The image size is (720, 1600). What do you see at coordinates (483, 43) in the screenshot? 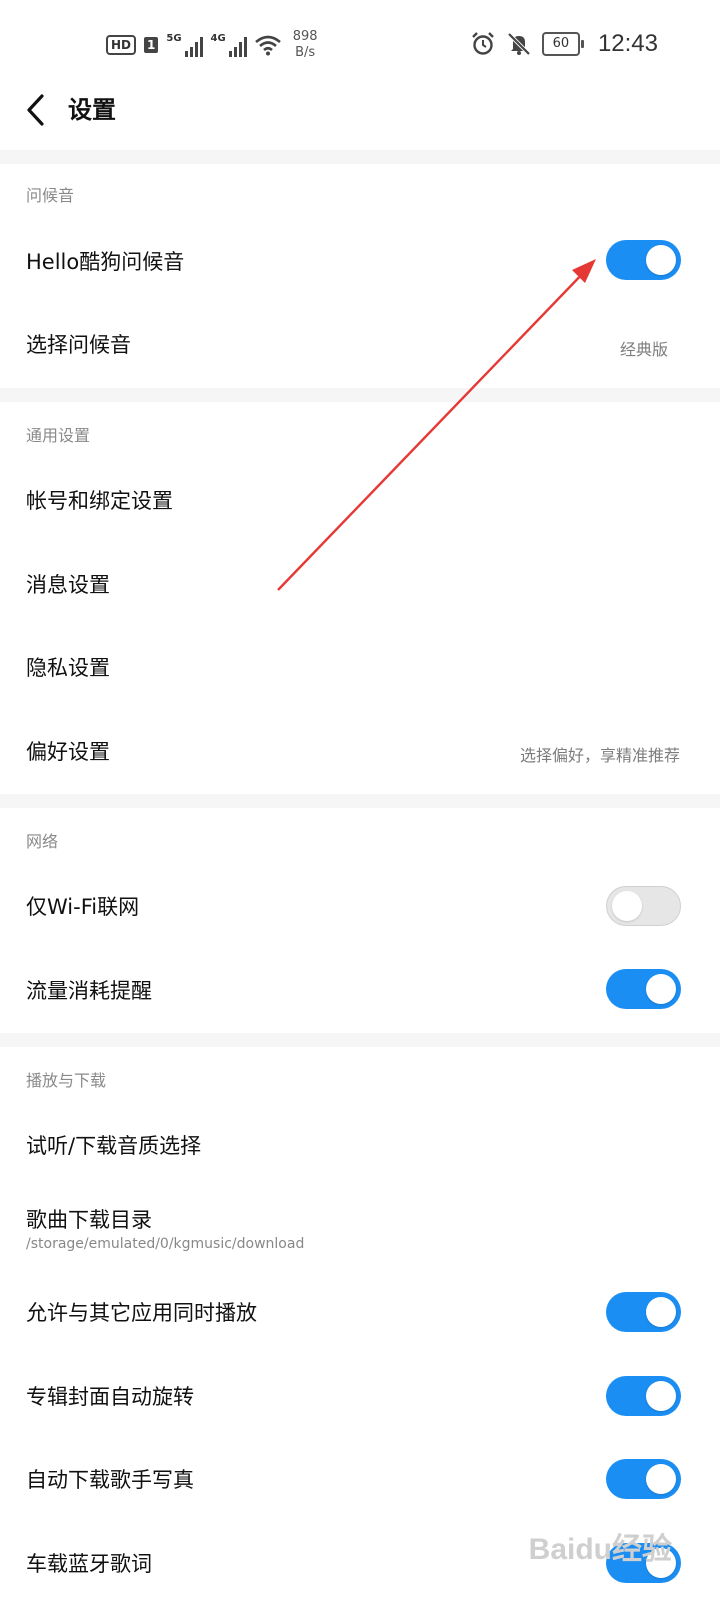
I see `alarm-icon` at bounding box center [483, 43].